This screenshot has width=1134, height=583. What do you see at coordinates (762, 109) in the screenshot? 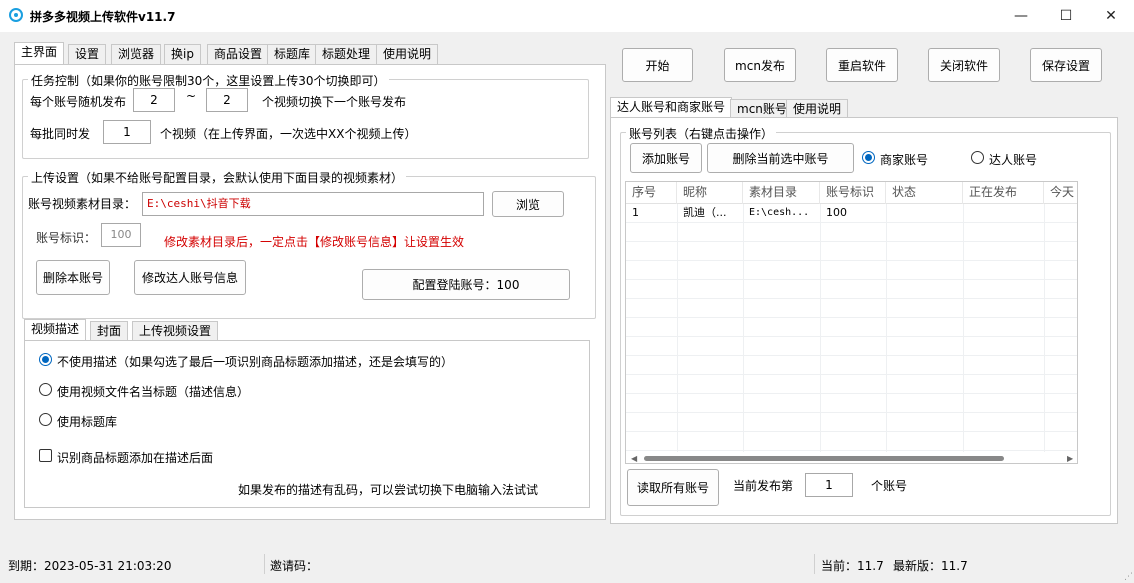
I see `tab-mcn-accounts: mcn账号` at bounding box center [762, 109].